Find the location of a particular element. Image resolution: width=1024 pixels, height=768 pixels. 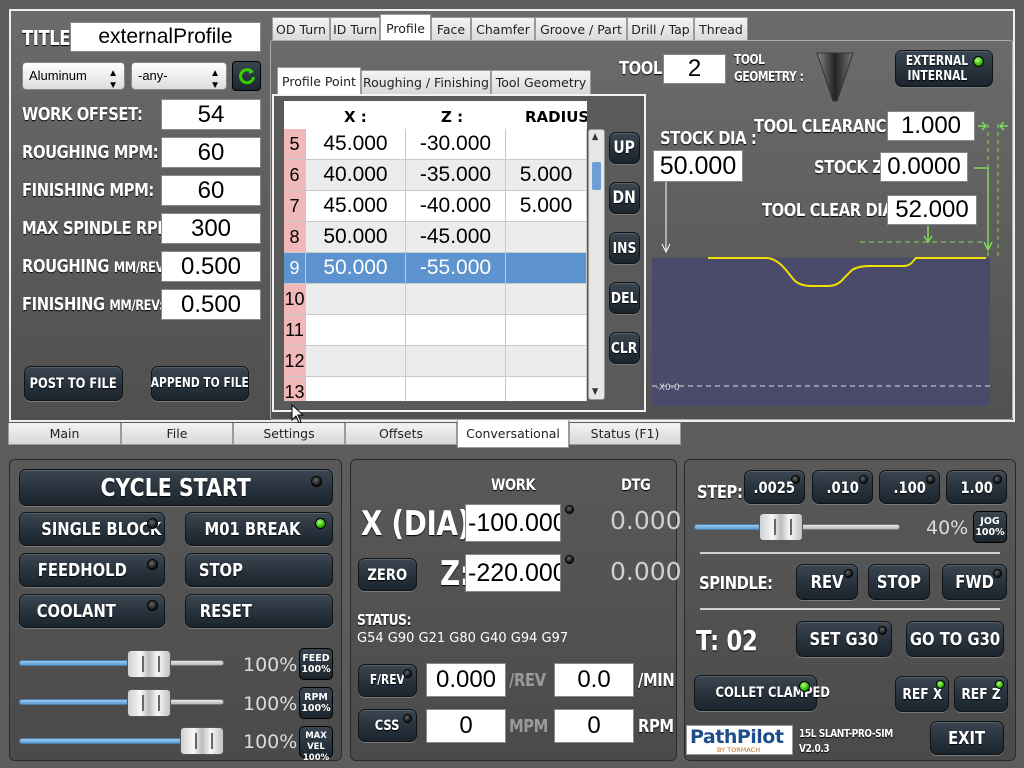

material-select: Aluminum ▲ ▼ is located at coordinates (73, 76).